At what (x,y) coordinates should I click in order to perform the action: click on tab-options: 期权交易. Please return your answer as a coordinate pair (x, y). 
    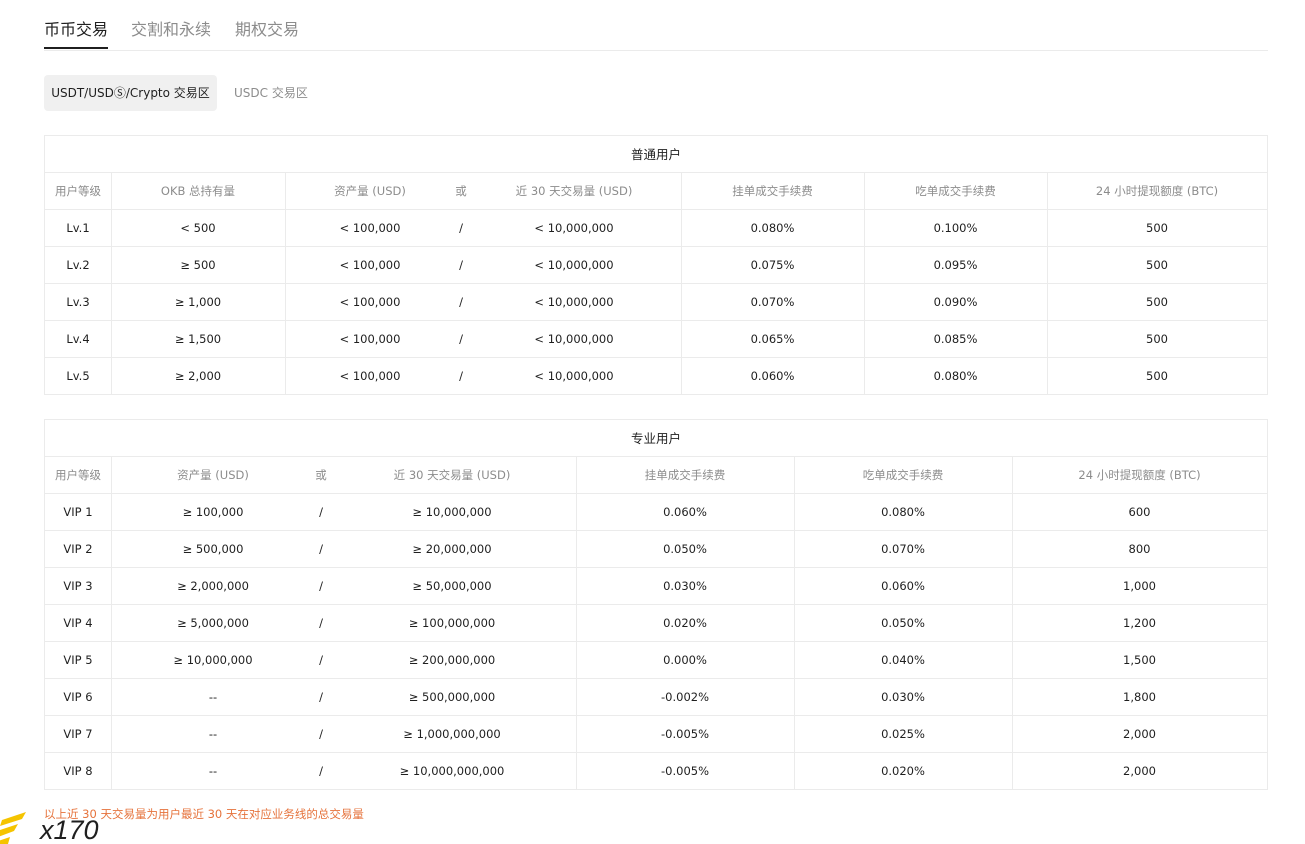
    Looking at the image, I should click on (267, 28).